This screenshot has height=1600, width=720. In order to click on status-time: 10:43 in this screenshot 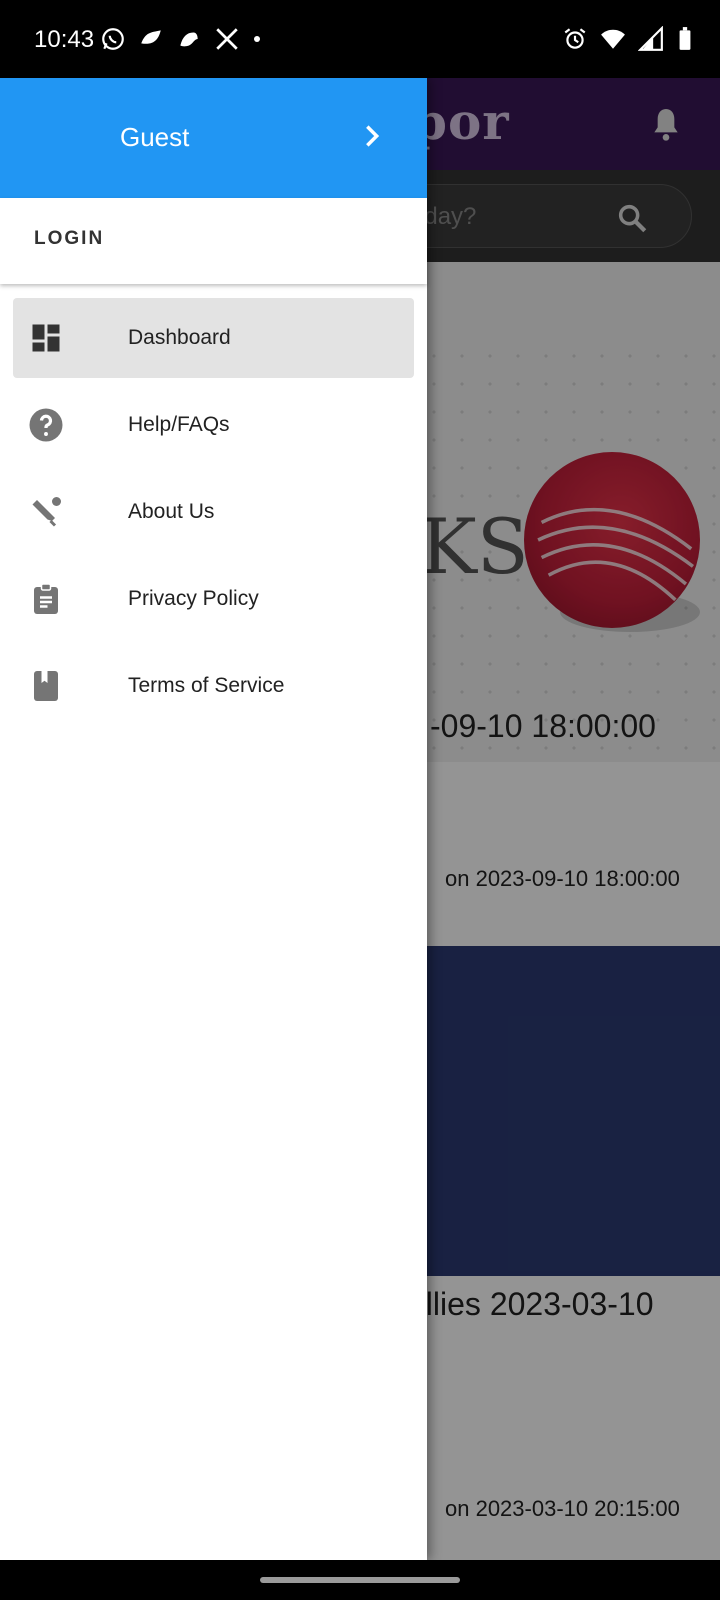, I will do `click(64, 39)`.